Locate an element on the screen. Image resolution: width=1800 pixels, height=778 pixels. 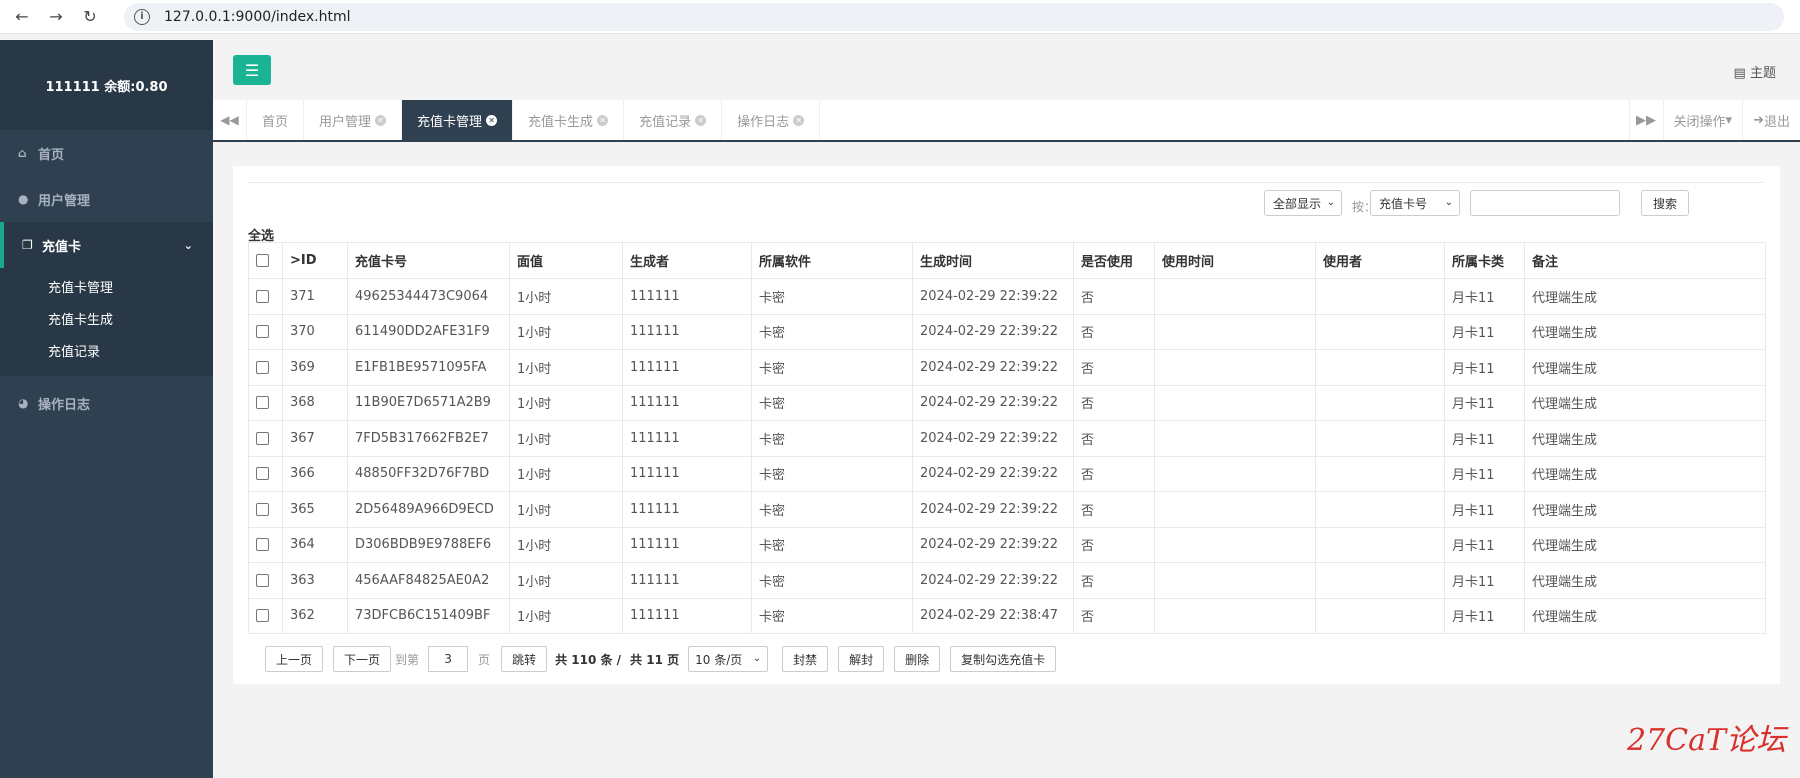
tab-user-management: 用户管理 ✕ is located at coordinates (353, 120).